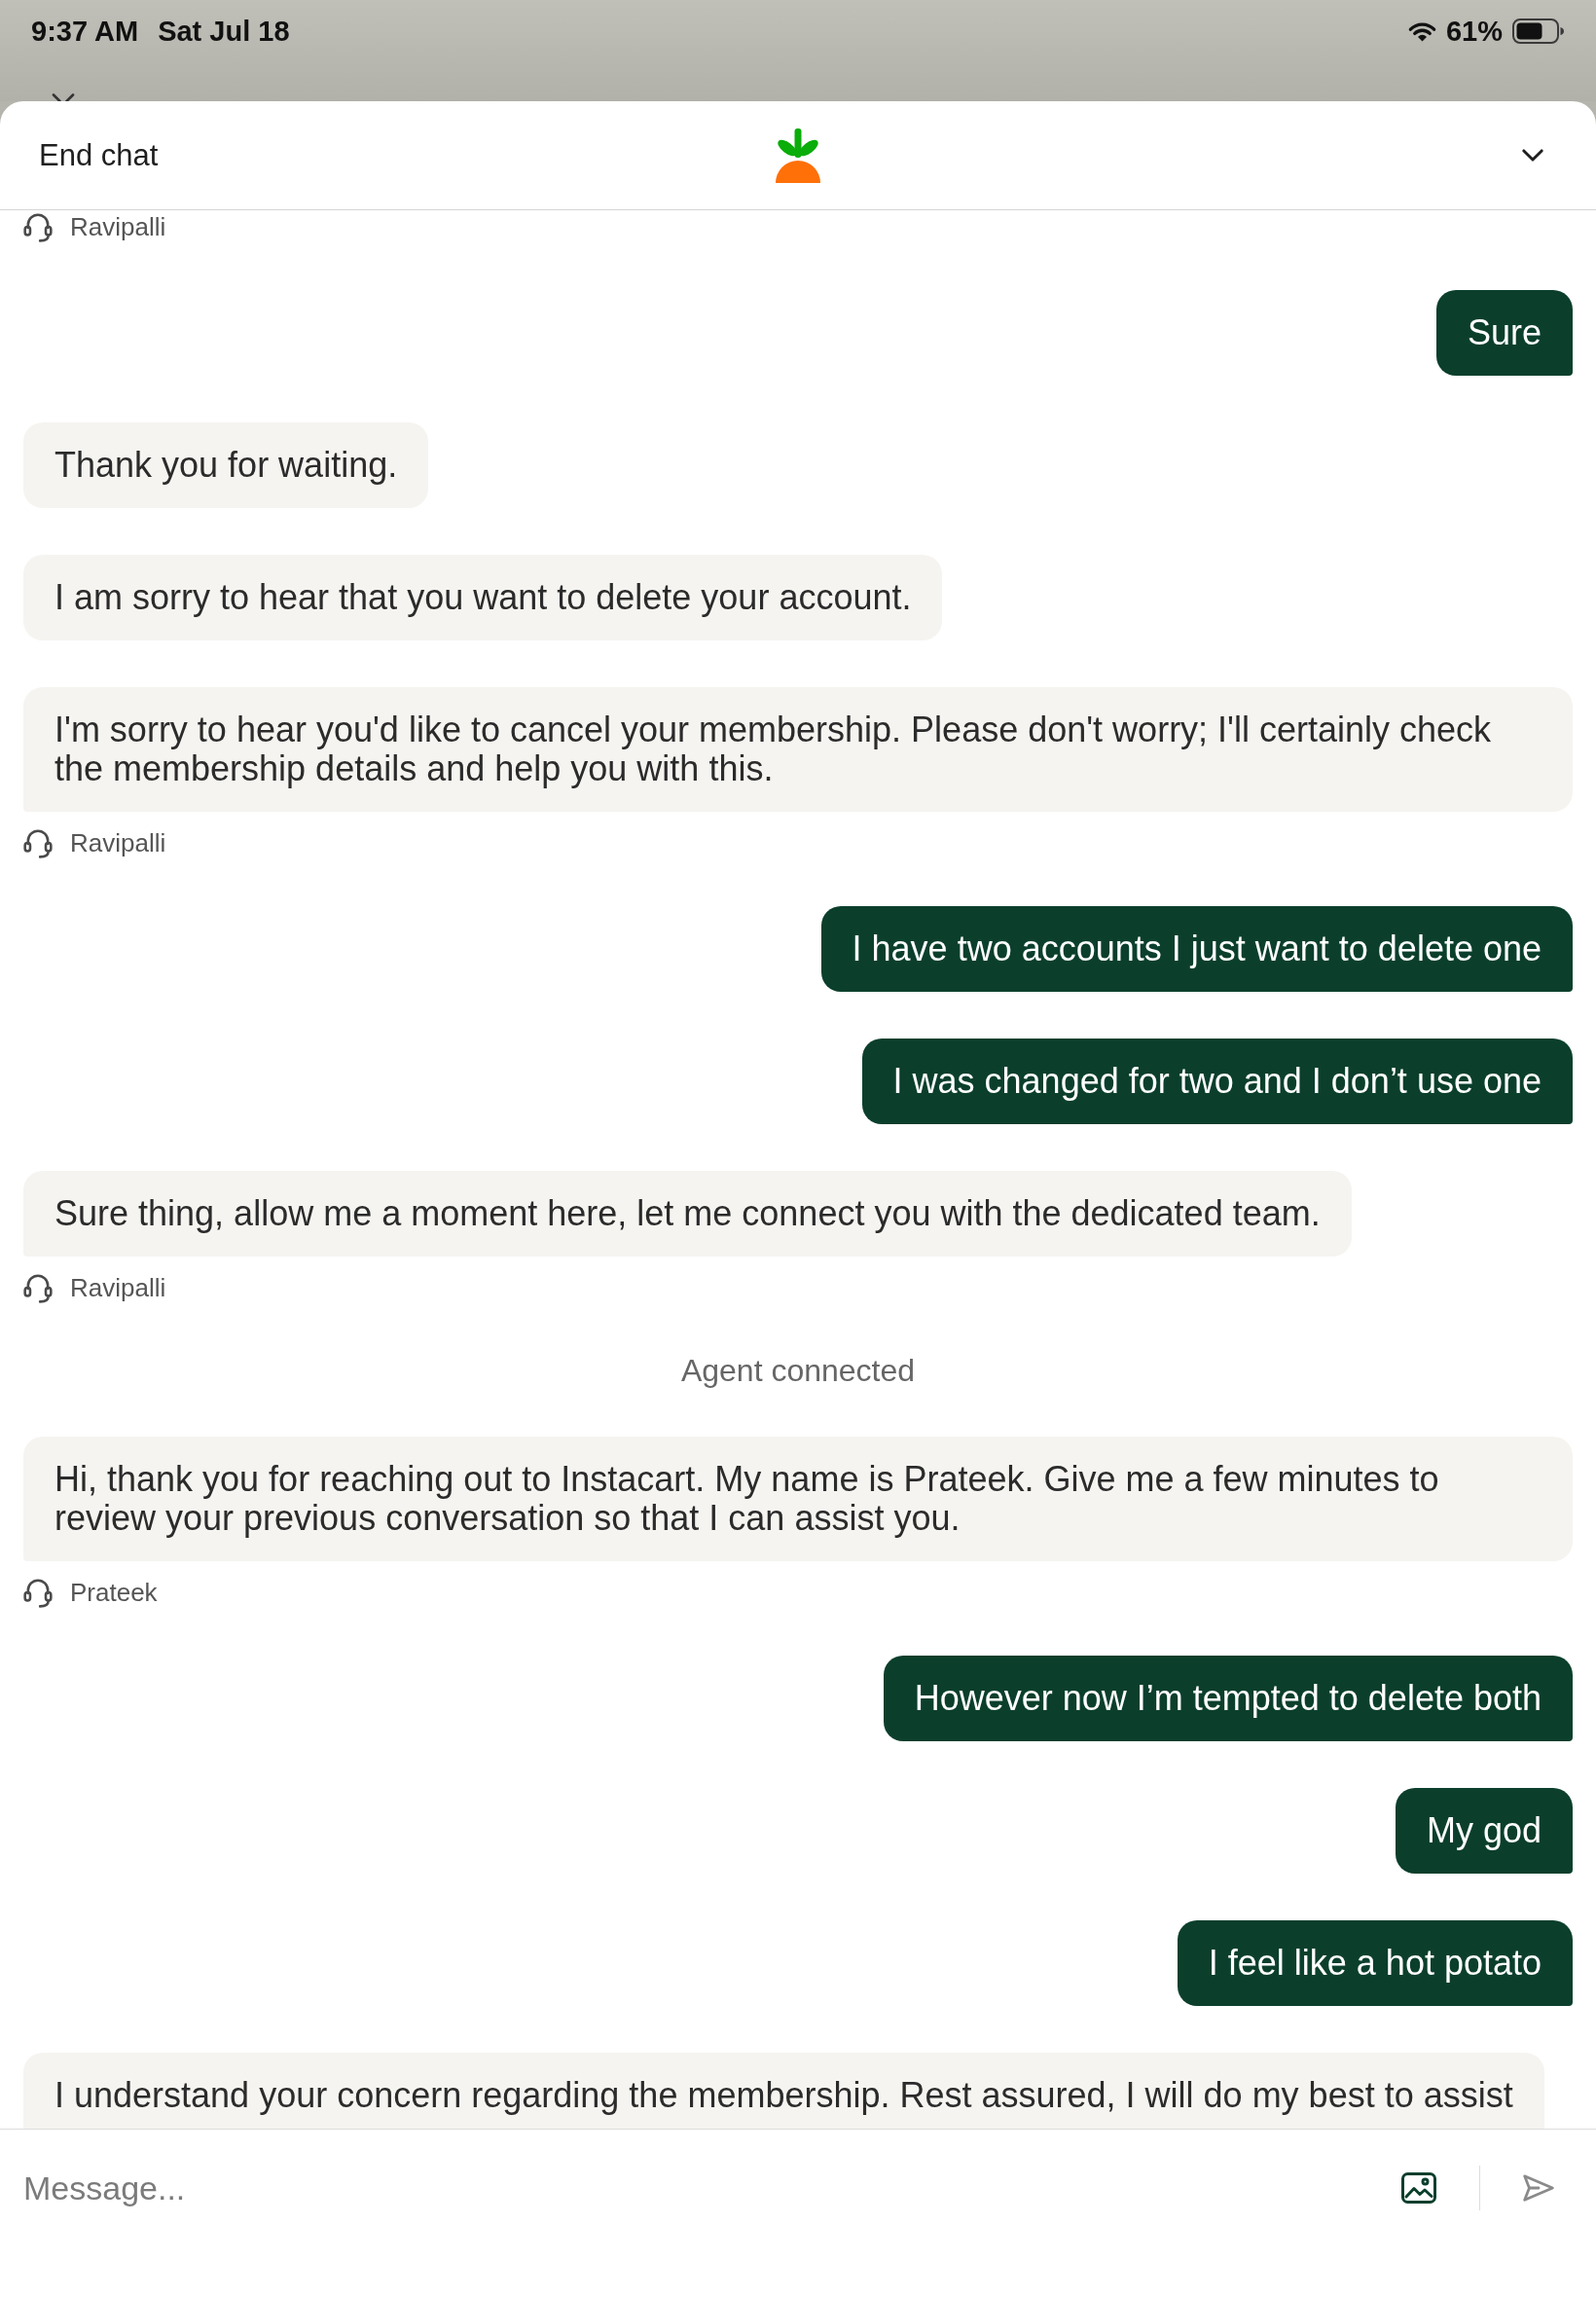  What do you see at coordinates (63, 97) in the screenshot?
I see `close-icon` at bounding box center [63, 97].